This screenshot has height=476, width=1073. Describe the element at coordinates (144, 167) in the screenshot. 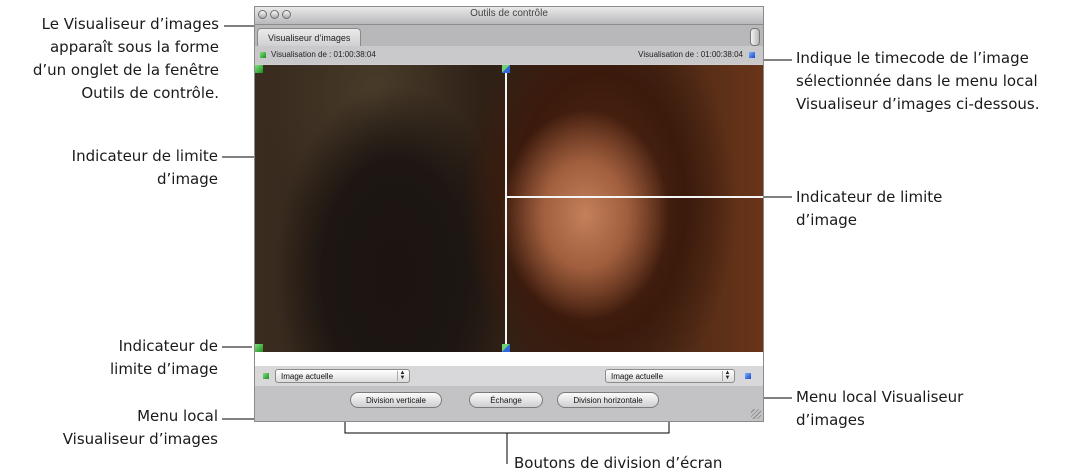

I see `callout-limit-top-left: Indicateur de limite d’image` at that location.